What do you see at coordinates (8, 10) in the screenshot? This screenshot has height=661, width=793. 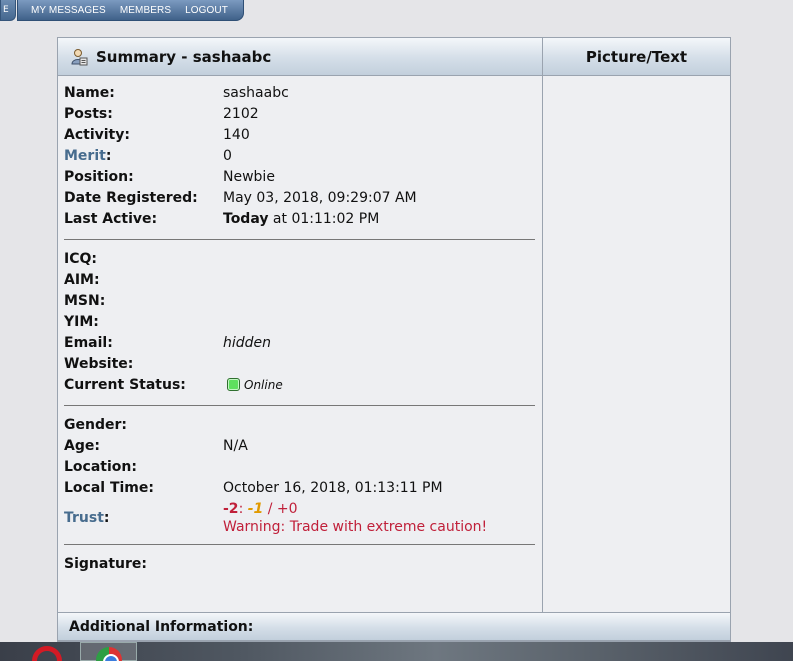 I see `nav-tab-partial: E` at bounding box center [8, 10].